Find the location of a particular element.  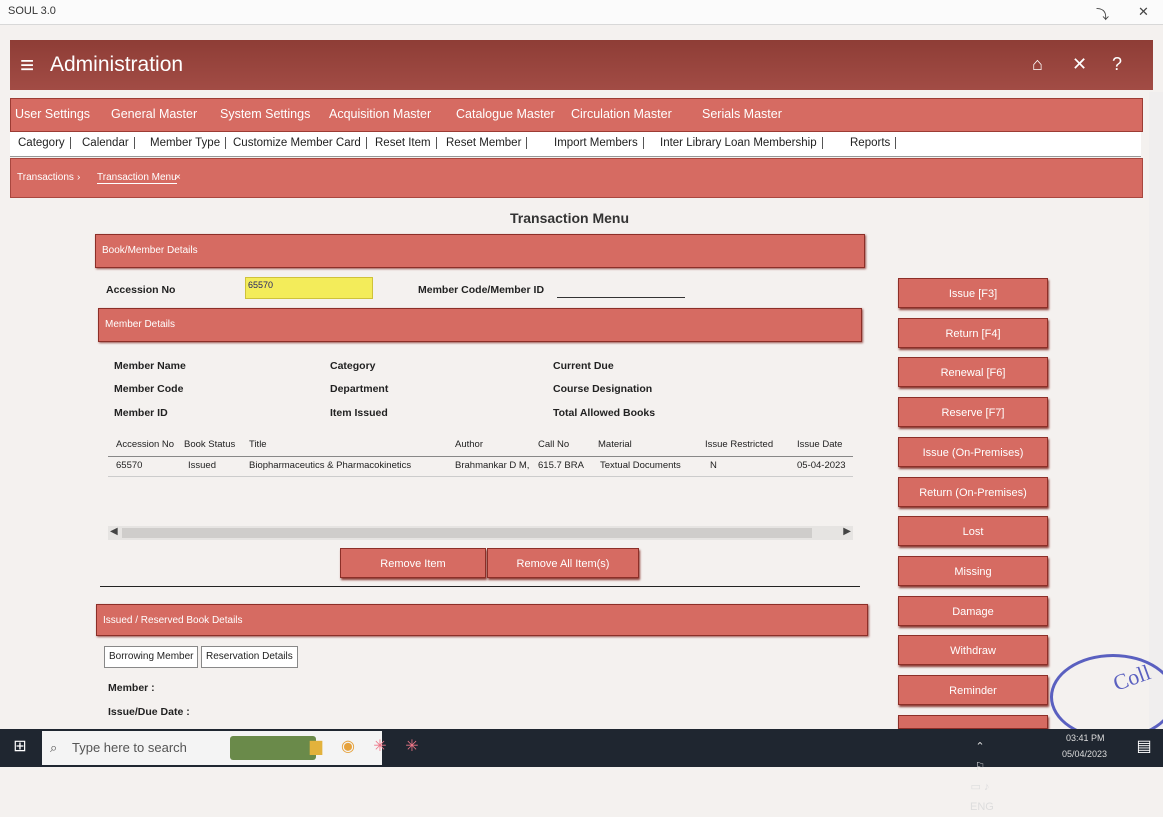

app-title: Administration is located at coordinates (117, 64).